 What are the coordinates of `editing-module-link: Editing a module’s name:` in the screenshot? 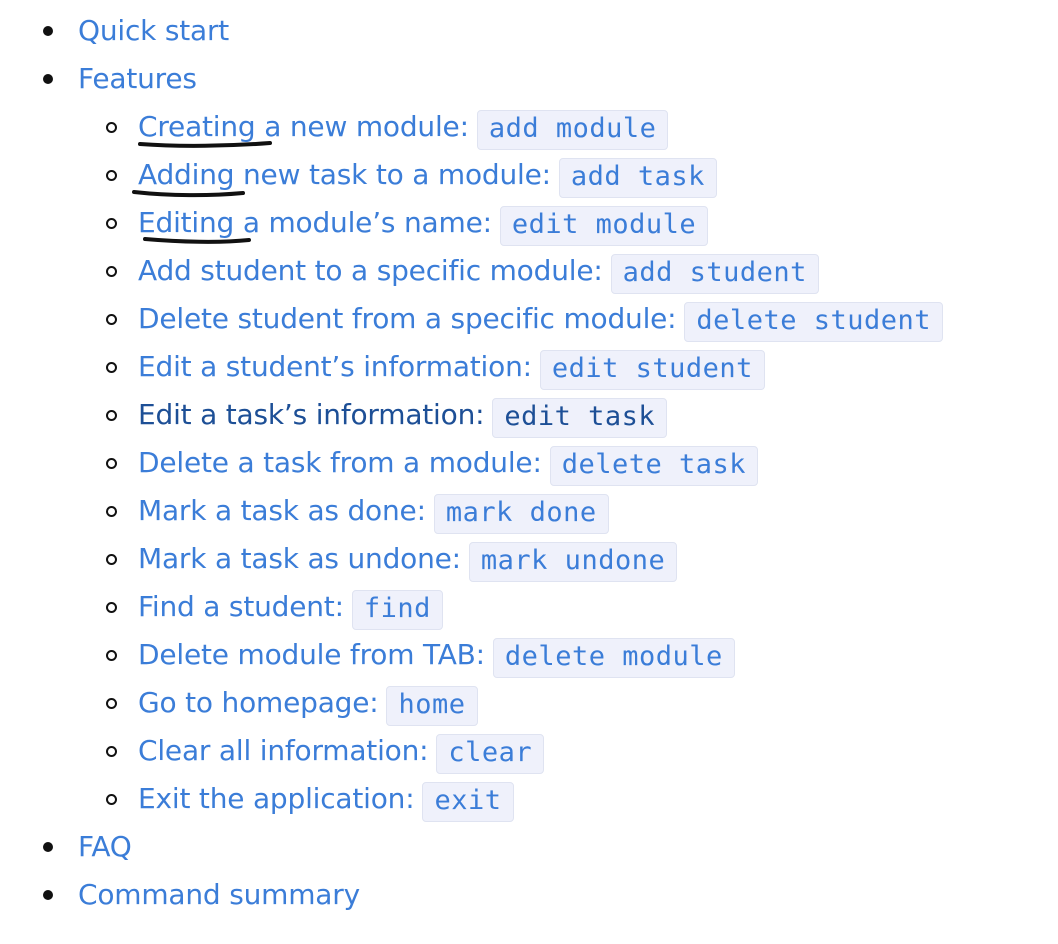 It's located at (315, 222).